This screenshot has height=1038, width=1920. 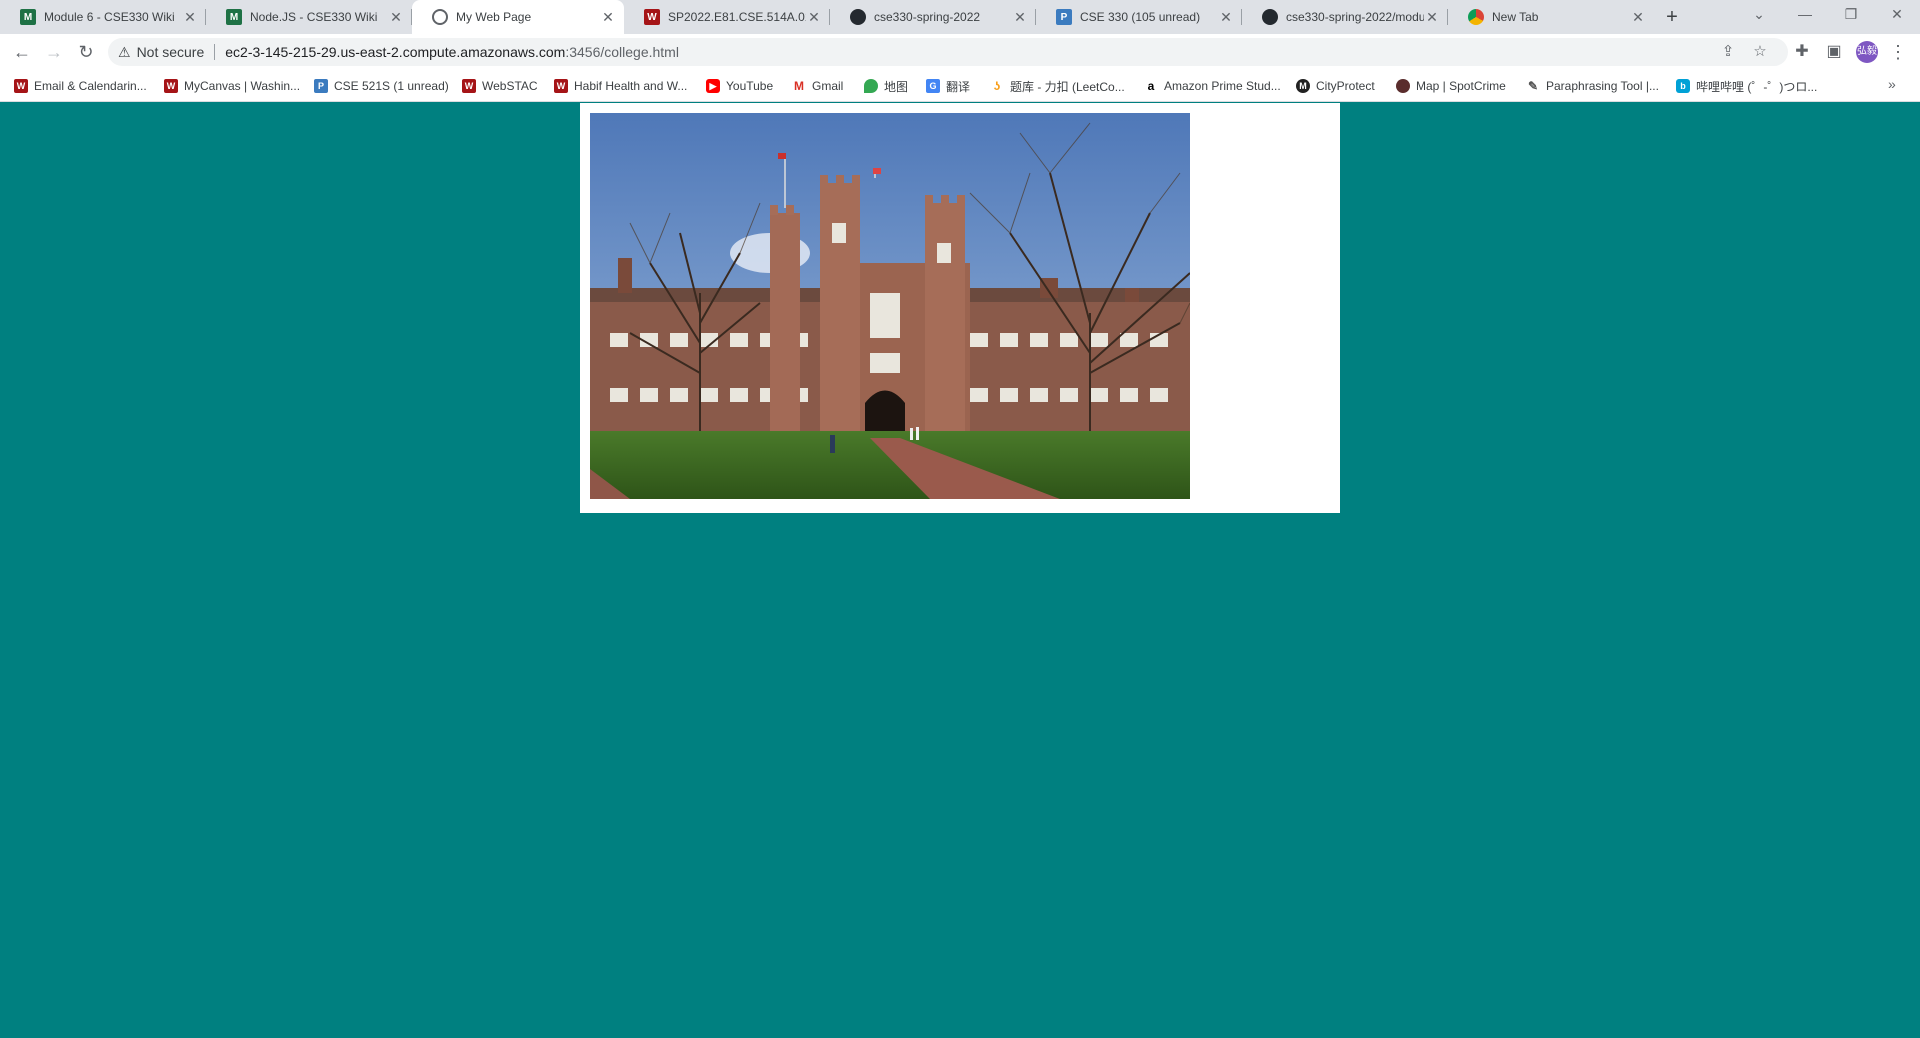 I want to click on bookmark-gmail: M Gmail, so click(x=817, y=86).